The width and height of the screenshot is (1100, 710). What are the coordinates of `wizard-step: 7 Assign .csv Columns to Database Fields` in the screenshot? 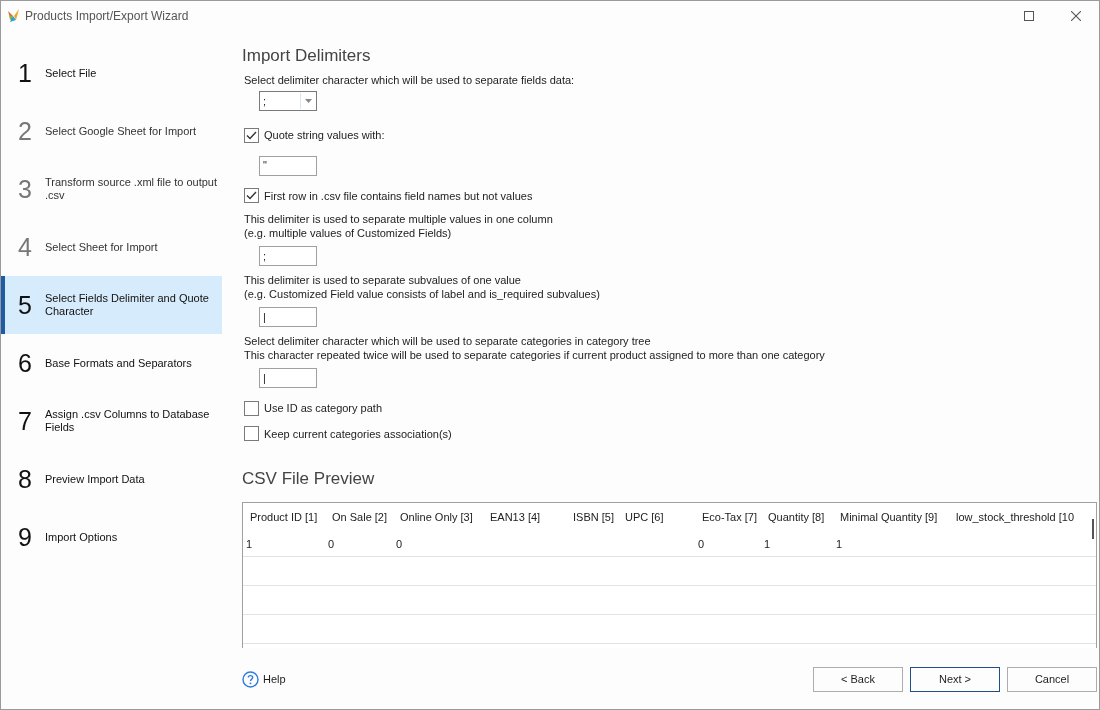 It's located at (111, 421).